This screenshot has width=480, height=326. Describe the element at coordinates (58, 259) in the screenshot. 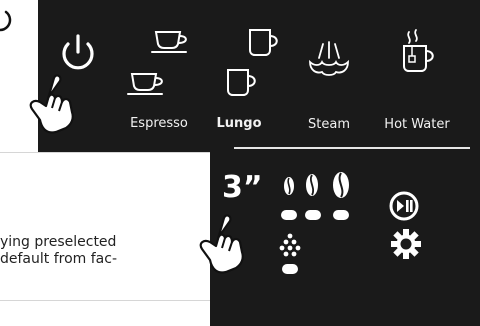

I see `instruction-text-line: default from fac-` at that location.